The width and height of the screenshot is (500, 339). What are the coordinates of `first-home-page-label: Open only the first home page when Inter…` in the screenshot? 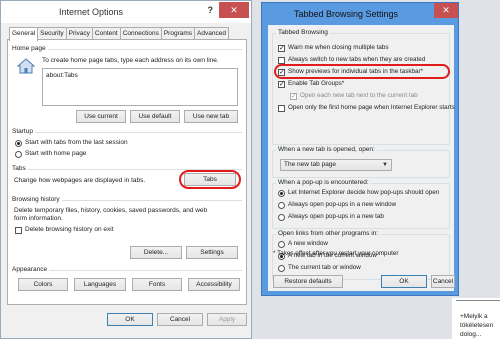 It's located at (371, 108).